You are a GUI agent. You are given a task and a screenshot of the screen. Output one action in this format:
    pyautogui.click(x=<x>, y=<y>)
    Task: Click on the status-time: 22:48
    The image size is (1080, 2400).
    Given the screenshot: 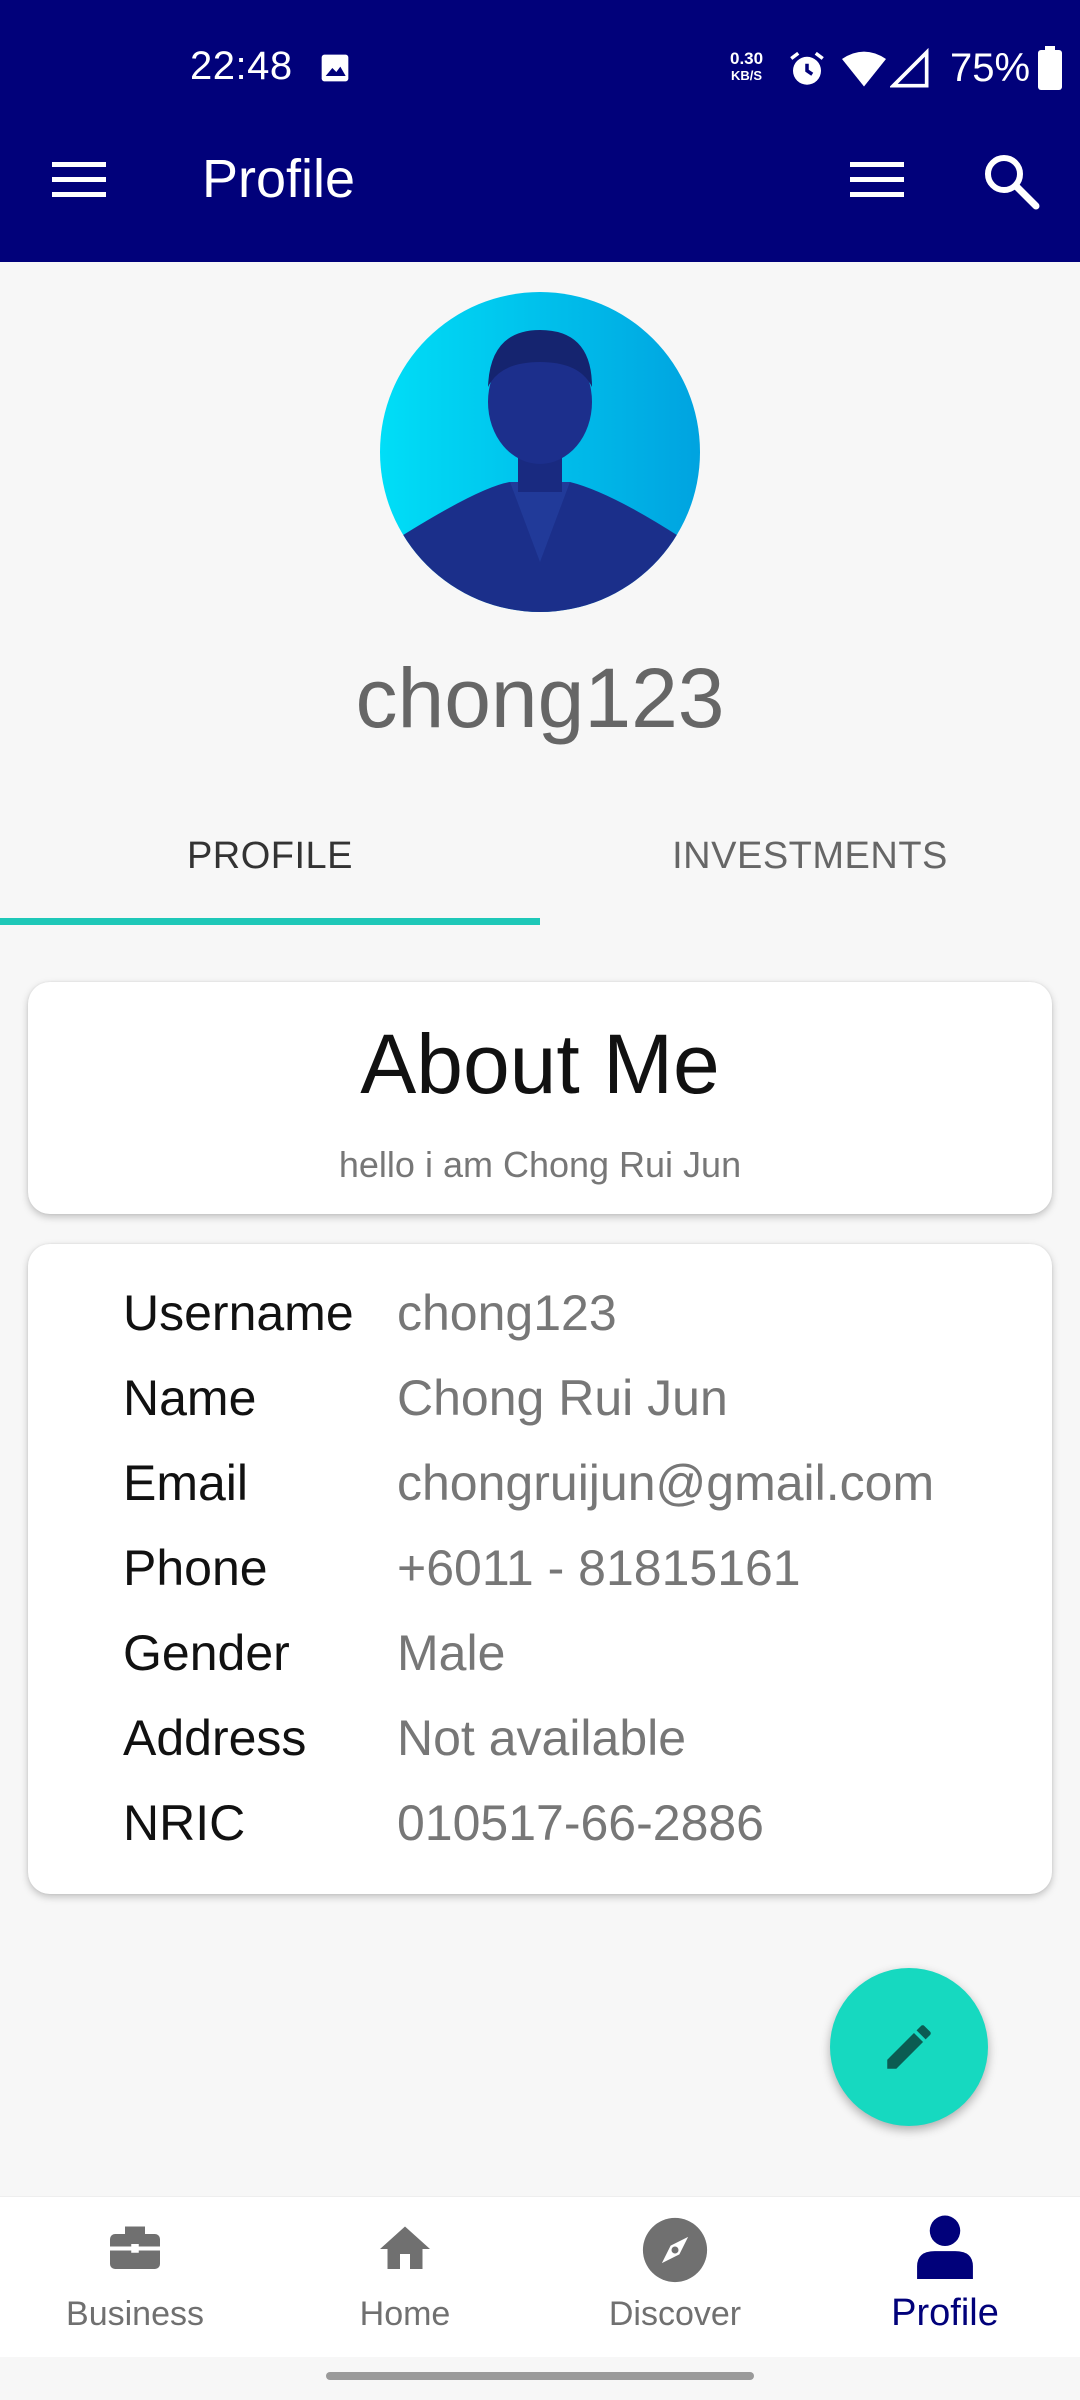 What is the action you would take?
    pyautogui.click(x=241, y=66)
    